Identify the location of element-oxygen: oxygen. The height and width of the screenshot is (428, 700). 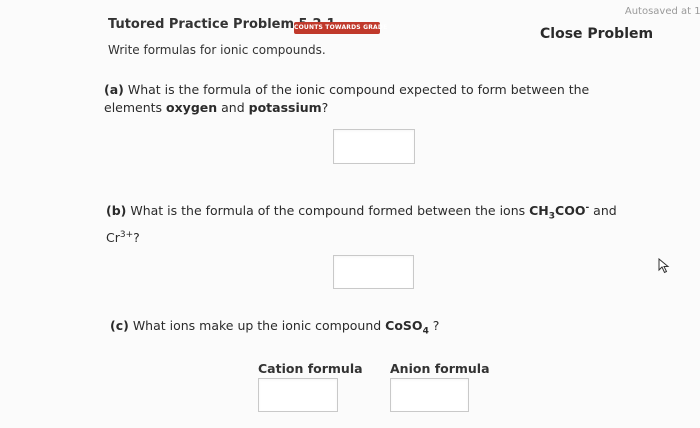
(192, 107).